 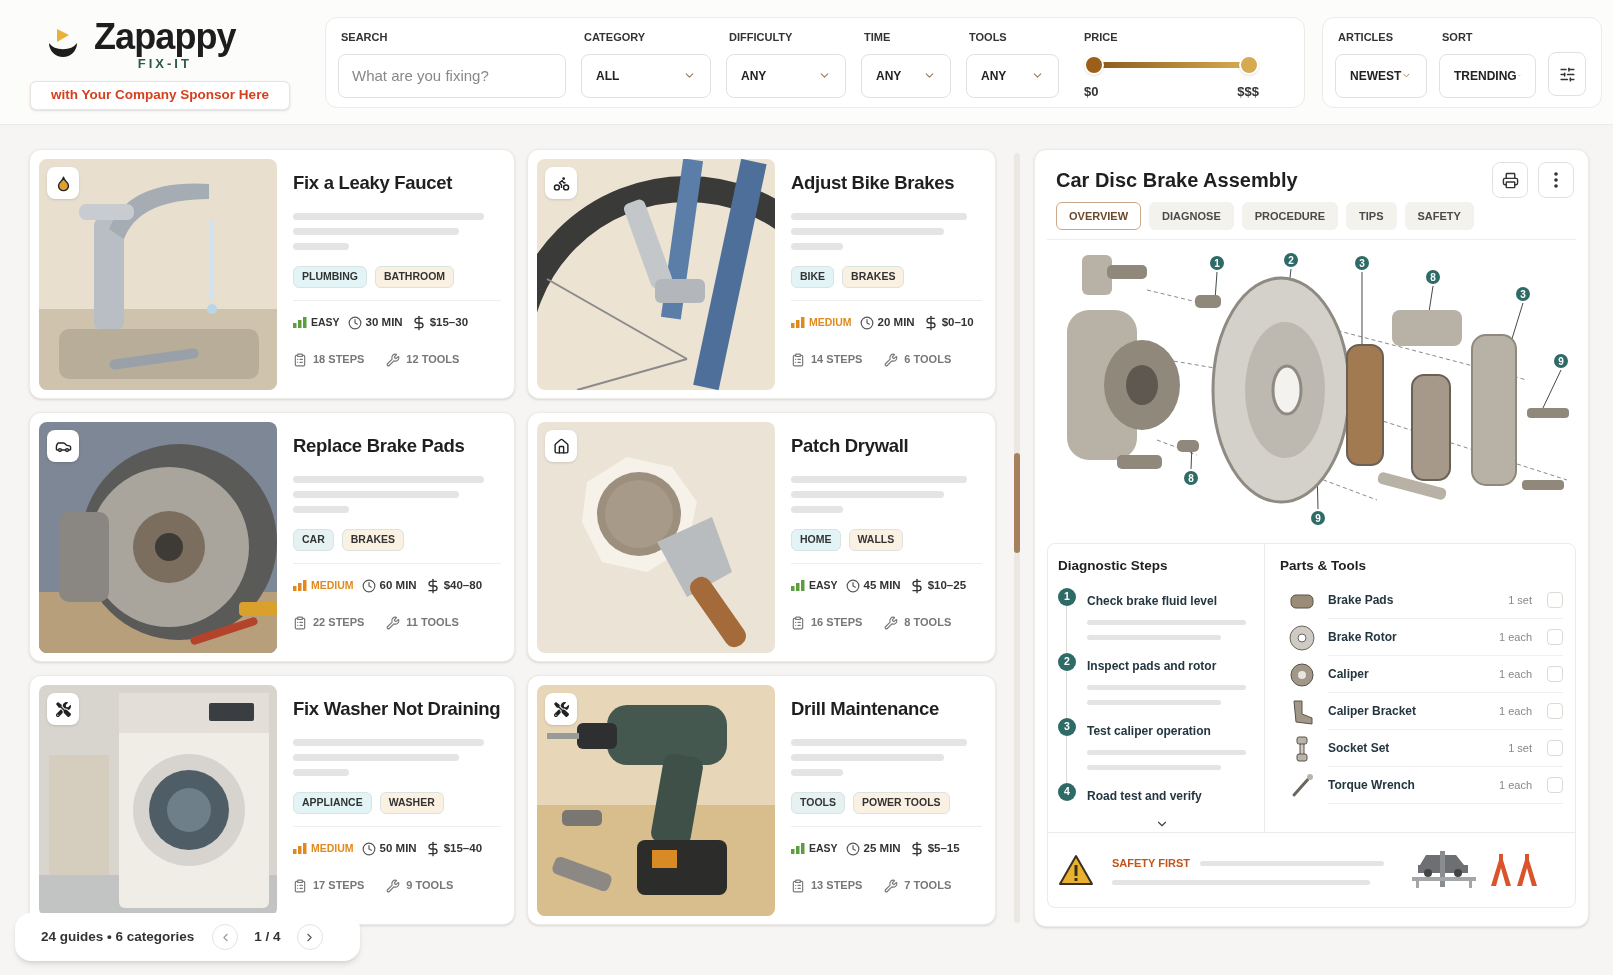 What do you see at coordinates (313, 540) in the screenshot?
I see `category-tag: CAR` at bounding box center [313, 540].